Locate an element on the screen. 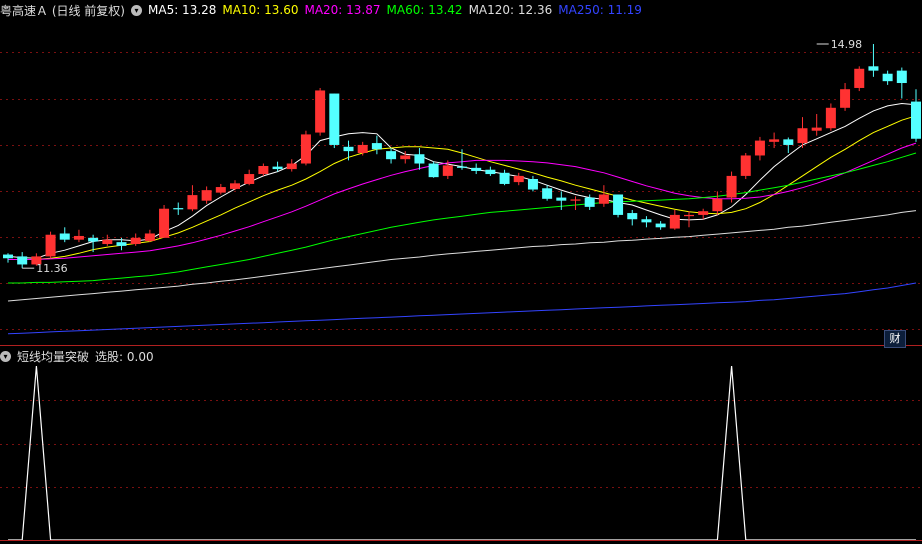 The height and width of the screenshot is (544, 922). annotation-label: 14.98 is located at coordinates (847, 44).